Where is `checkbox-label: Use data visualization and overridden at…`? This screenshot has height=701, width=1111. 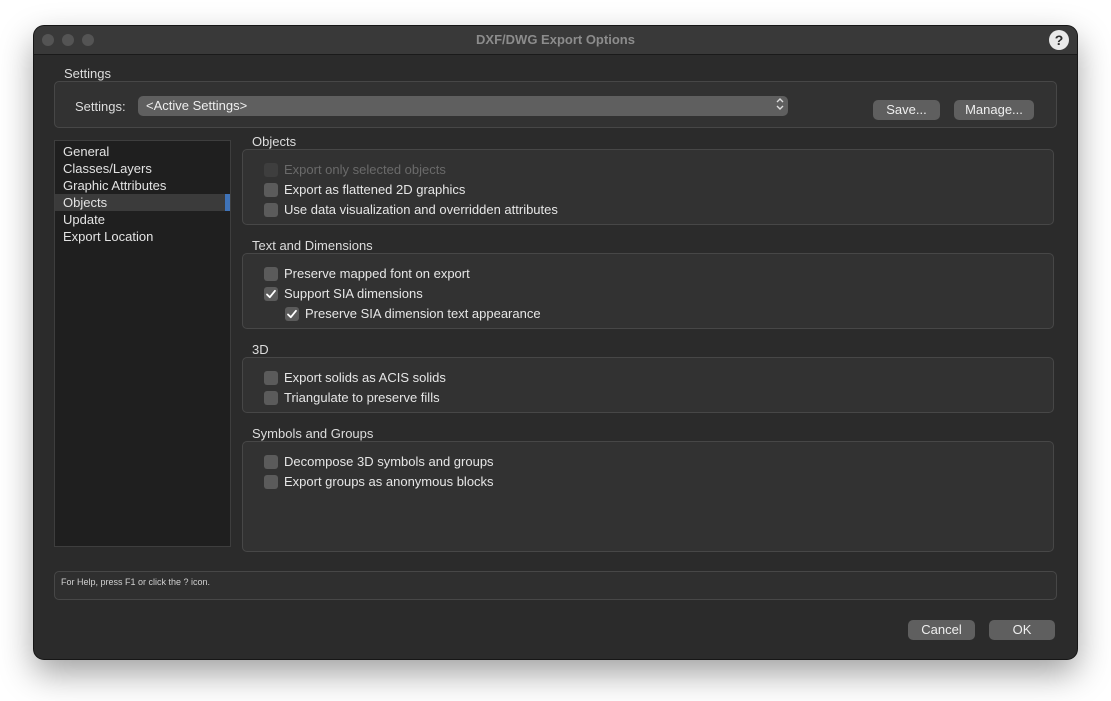
checkbox-label: Use data visualization and overridden at… is located at coordinates (421, 209).